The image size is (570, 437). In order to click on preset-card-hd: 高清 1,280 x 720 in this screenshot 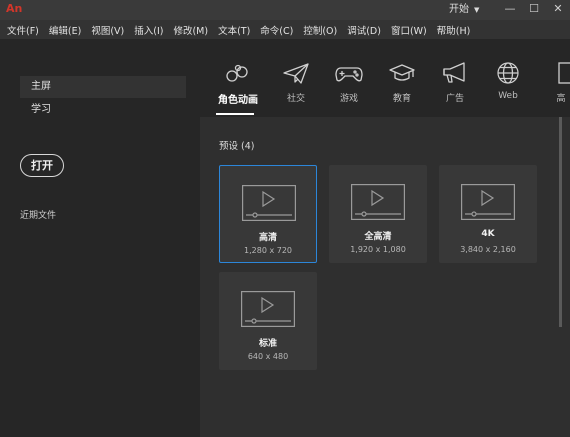, I will do `click(268, 214)`.